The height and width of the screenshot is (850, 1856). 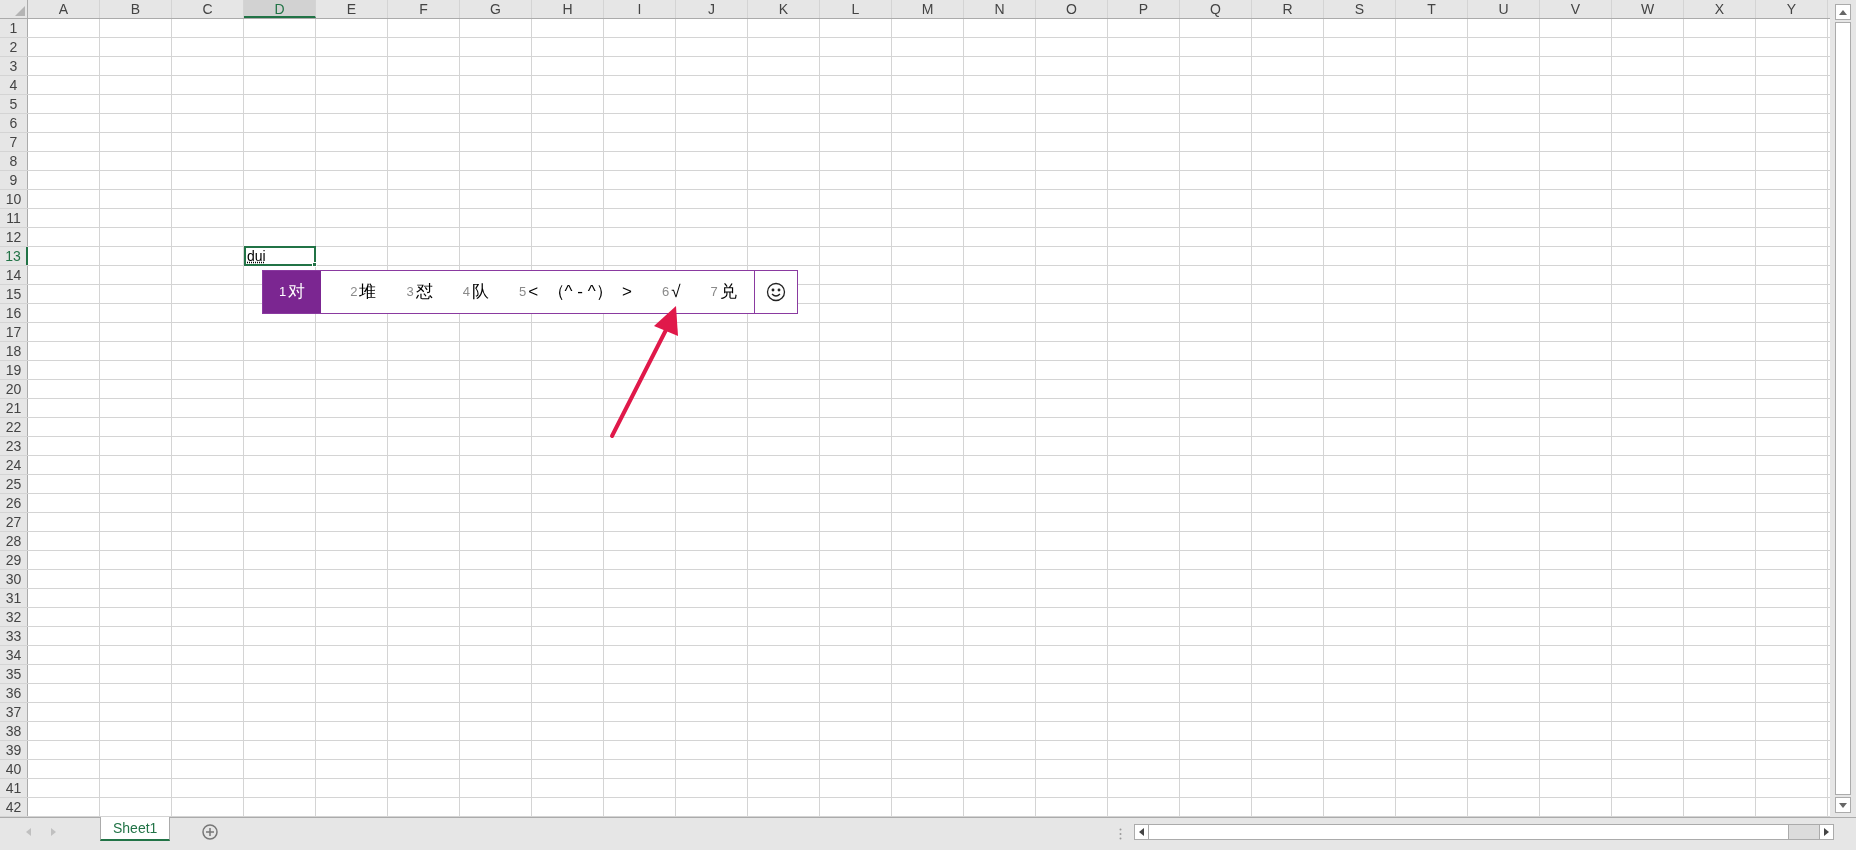 I want to click on ime-candidate: 3 怼, so click(x=419, y=292).